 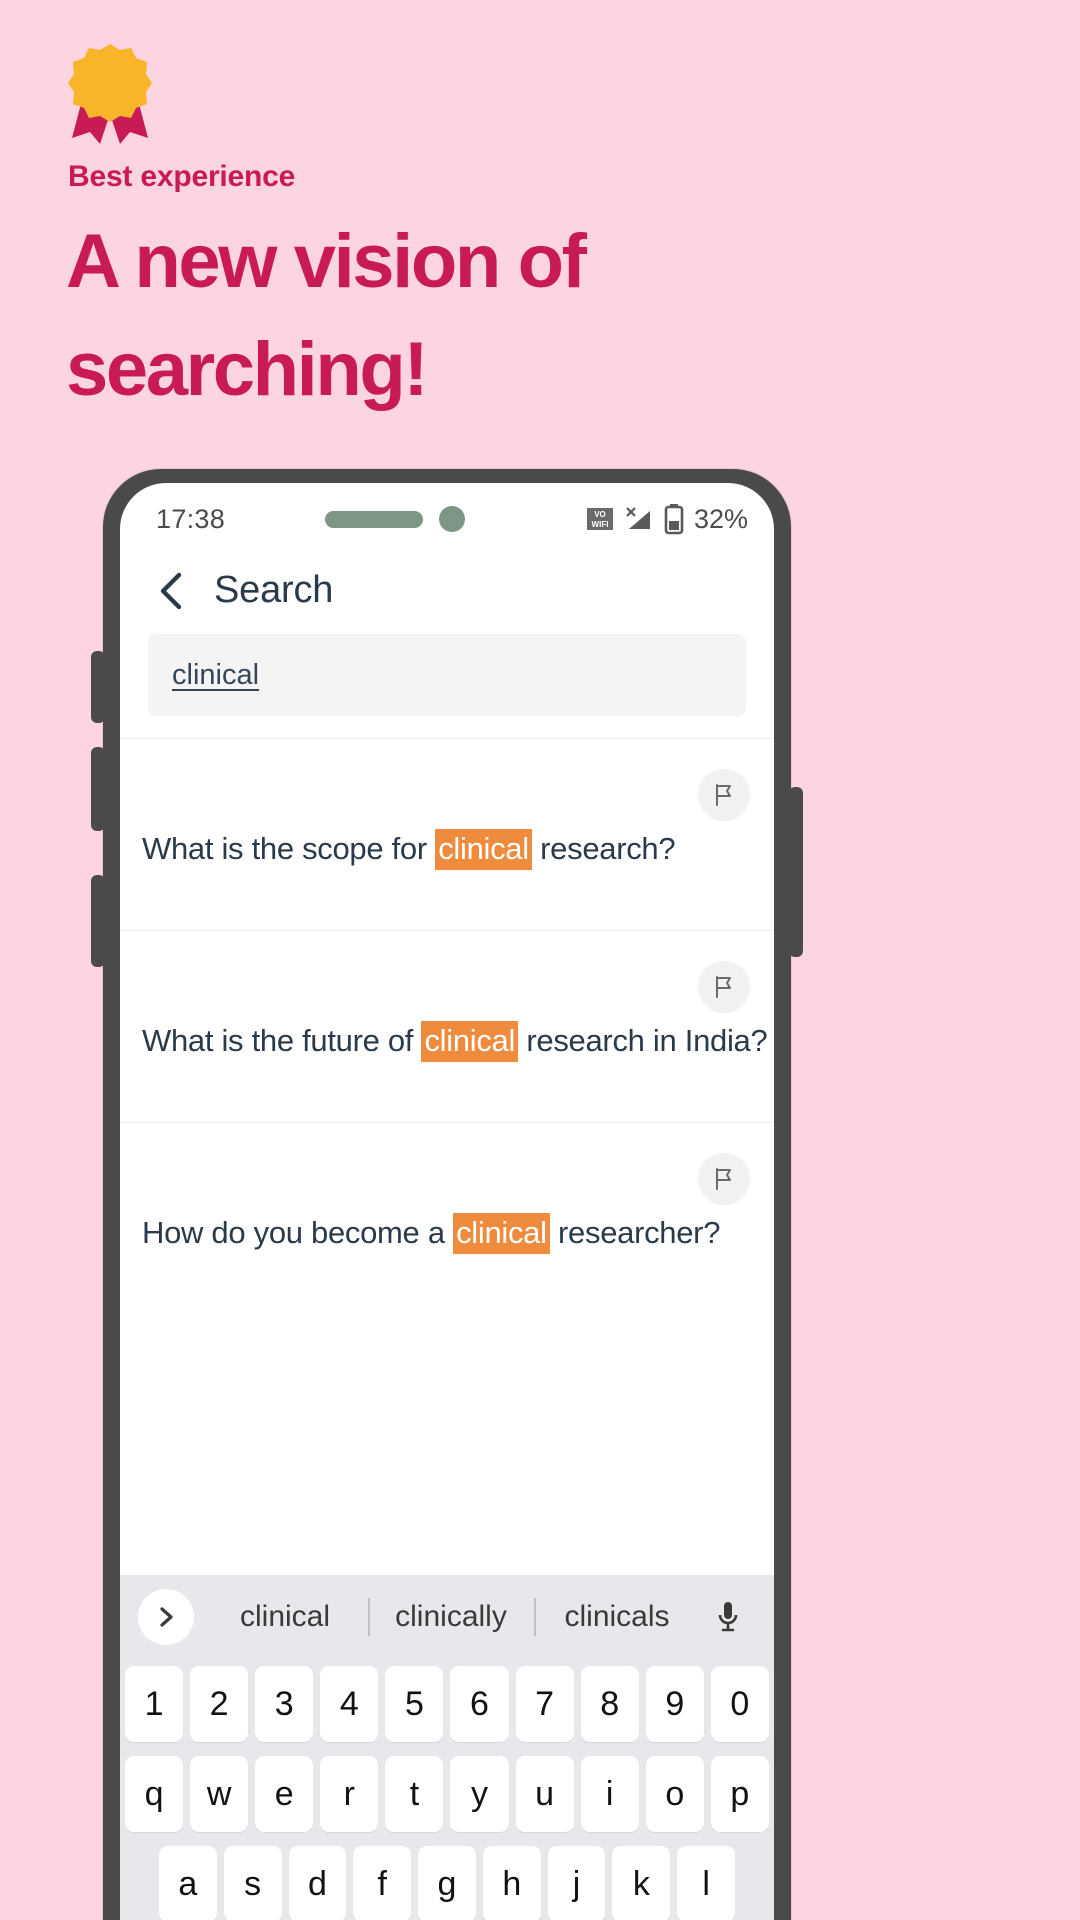 I want to click on key-3: 3, so click(x=284, y=1704).